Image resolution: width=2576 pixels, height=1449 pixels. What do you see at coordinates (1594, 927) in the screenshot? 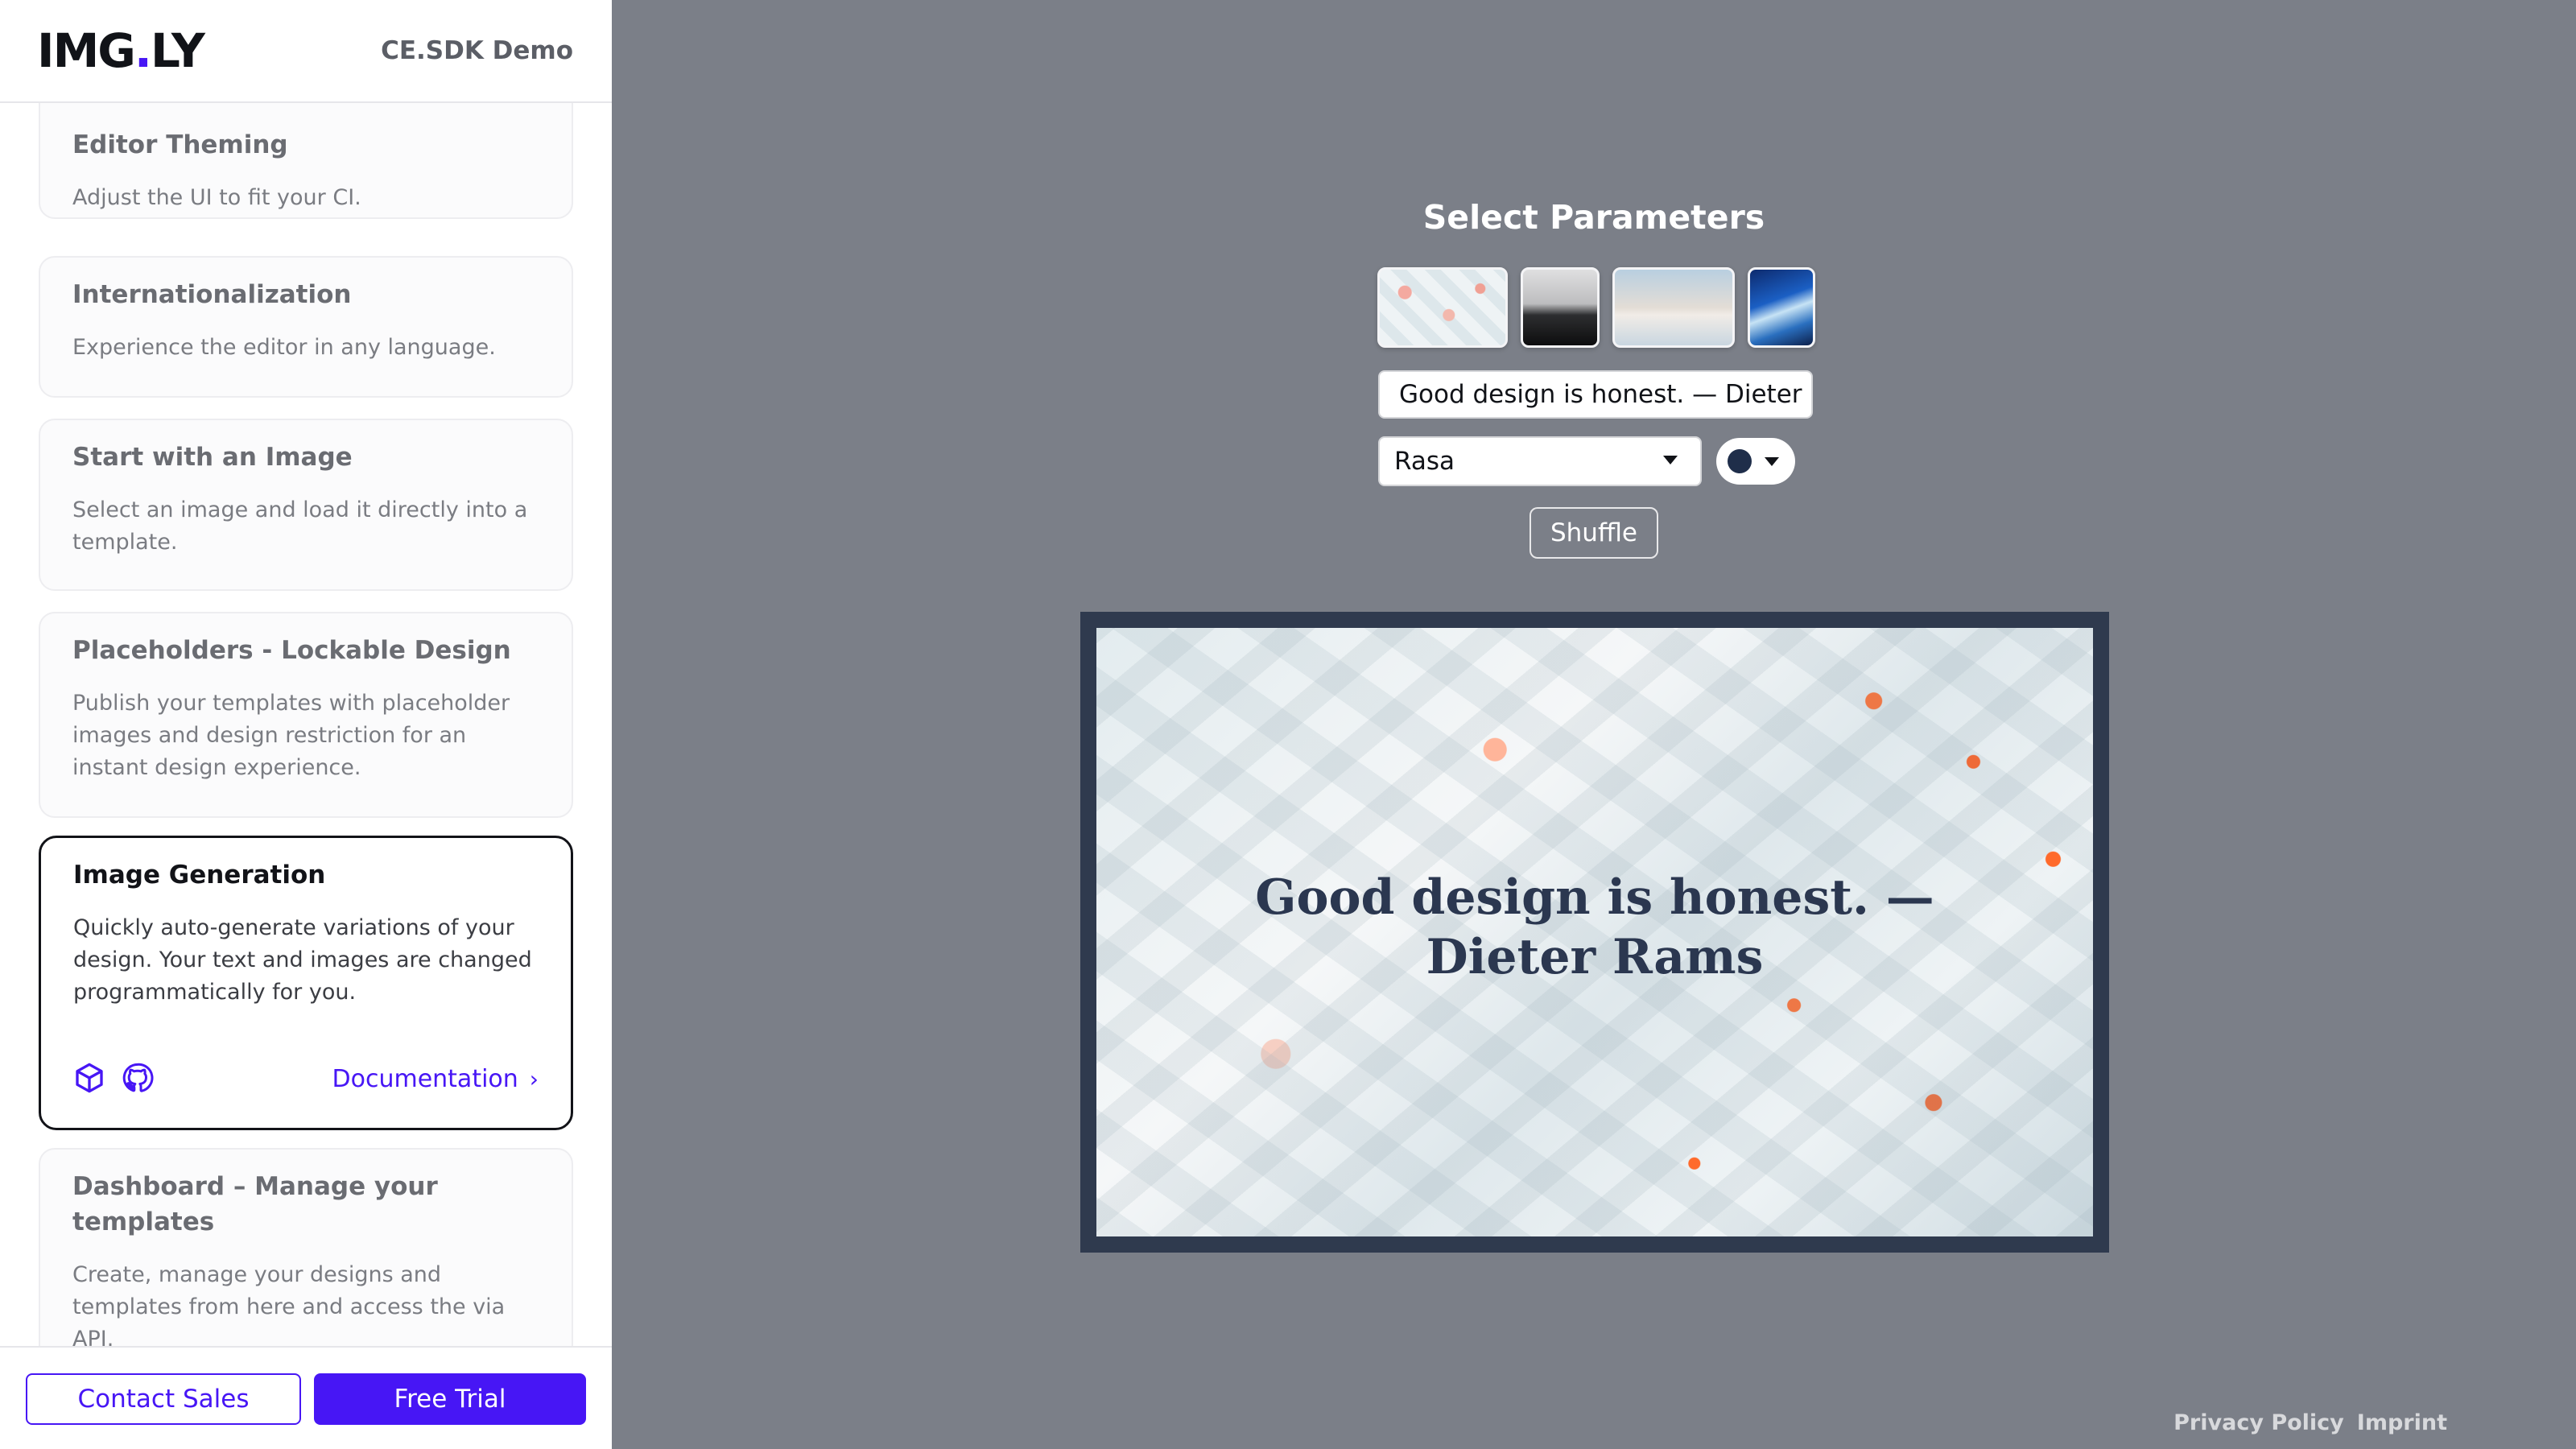
I see `canvas-quote-text: Good design is honest. — Dieter Rams` at bounding box center [1594, 927].